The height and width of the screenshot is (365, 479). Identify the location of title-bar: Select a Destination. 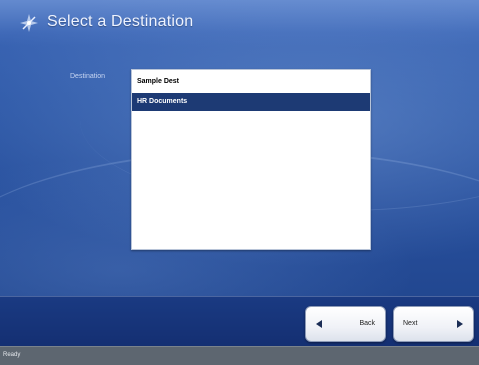
(239, 23).